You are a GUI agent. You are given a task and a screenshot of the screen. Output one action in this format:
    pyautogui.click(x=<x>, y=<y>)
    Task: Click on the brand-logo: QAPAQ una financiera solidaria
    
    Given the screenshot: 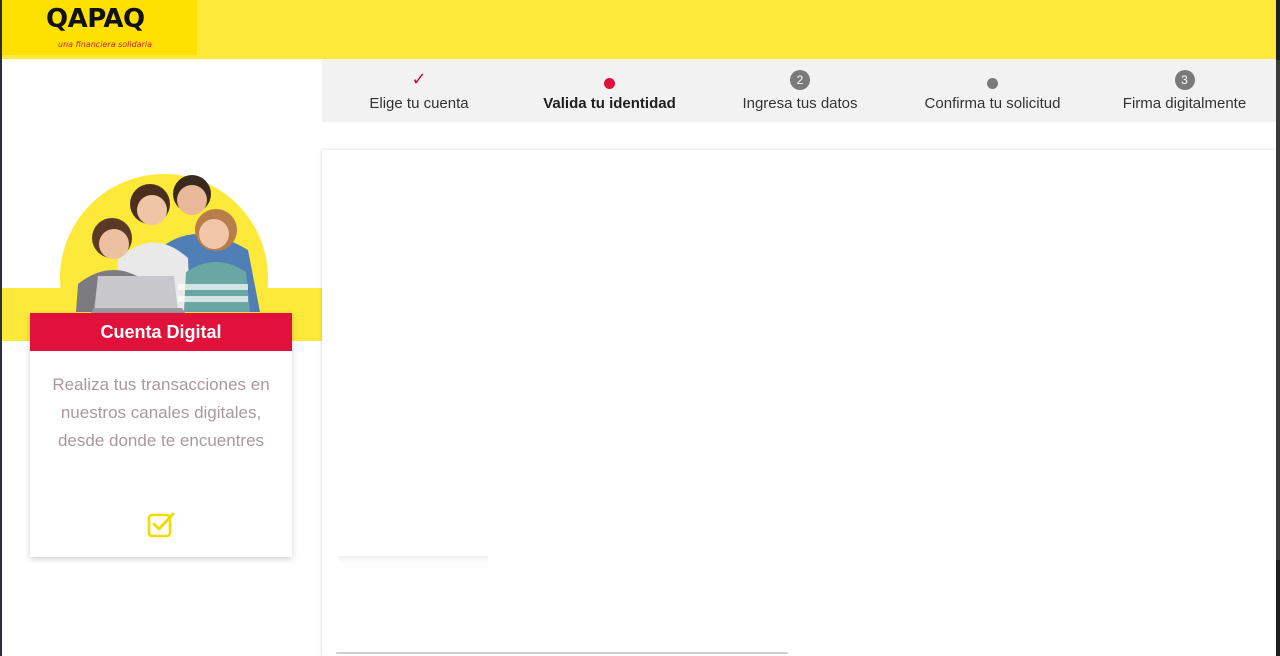 What is the action you would take?
    pyautogui.click(x=99, y=27)
    